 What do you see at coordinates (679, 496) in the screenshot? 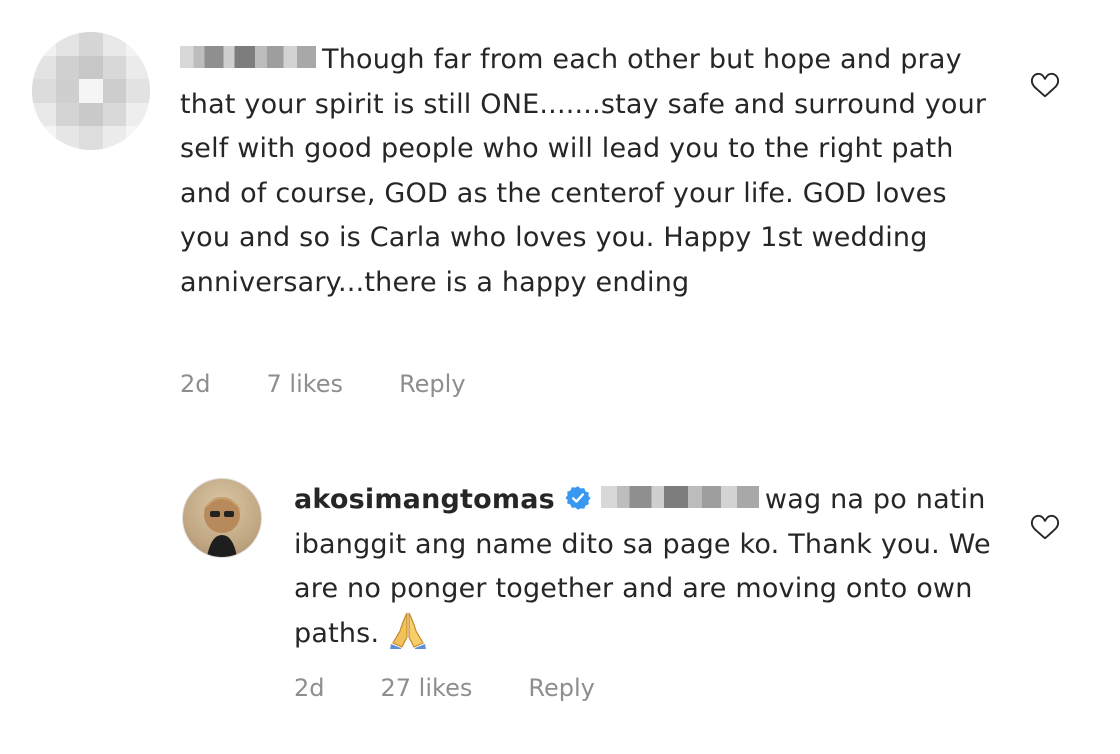
I see `redacted-mention` at bounding box center [679, 496].